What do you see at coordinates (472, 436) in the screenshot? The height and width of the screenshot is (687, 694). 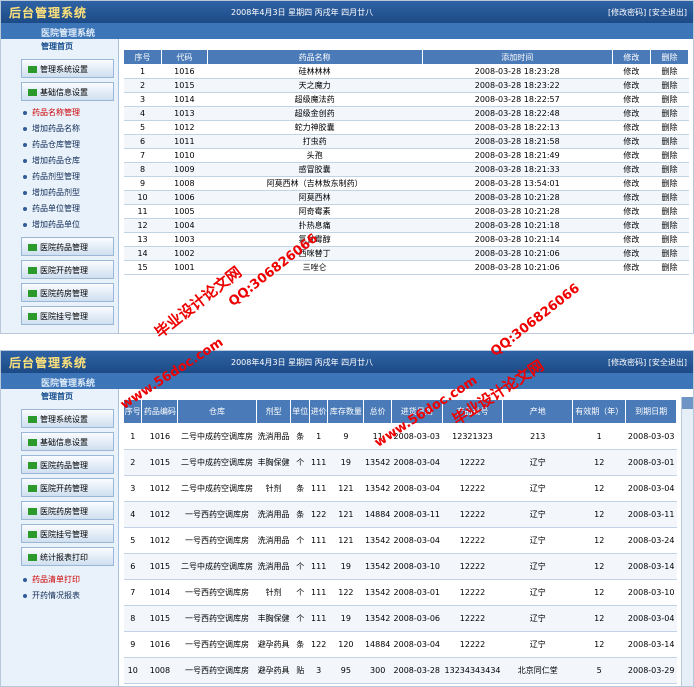 I see `table-cell: 12321323` at bounding box center [472, 436].